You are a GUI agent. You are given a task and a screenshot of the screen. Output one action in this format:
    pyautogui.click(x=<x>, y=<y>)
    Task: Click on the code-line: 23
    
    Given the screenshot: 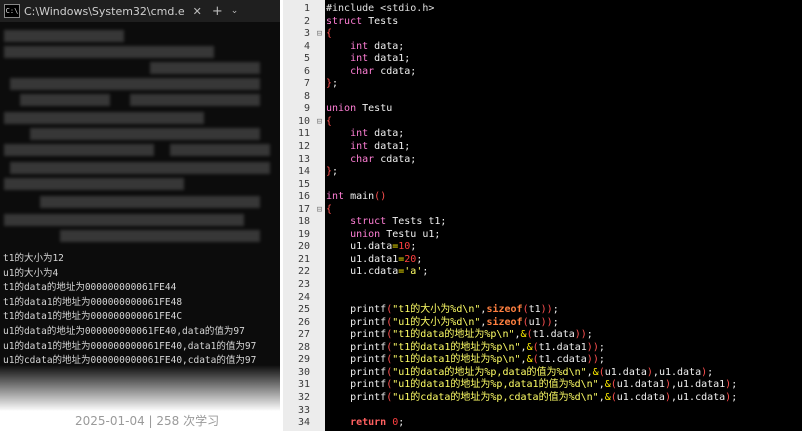 What is the action you would take?
    pyautogui.click(x=517, y=285)
    